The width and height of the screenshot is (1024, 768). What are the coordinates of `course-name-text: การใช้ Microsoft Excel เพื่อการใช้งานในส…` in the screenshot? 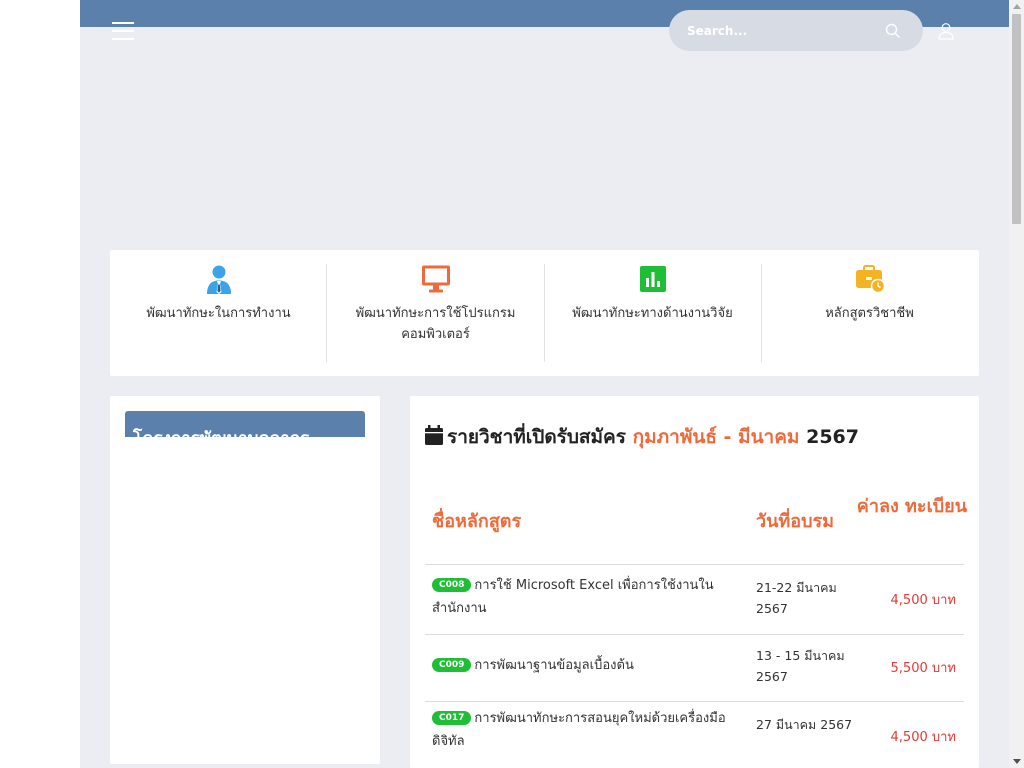 It's located at (573, 597).